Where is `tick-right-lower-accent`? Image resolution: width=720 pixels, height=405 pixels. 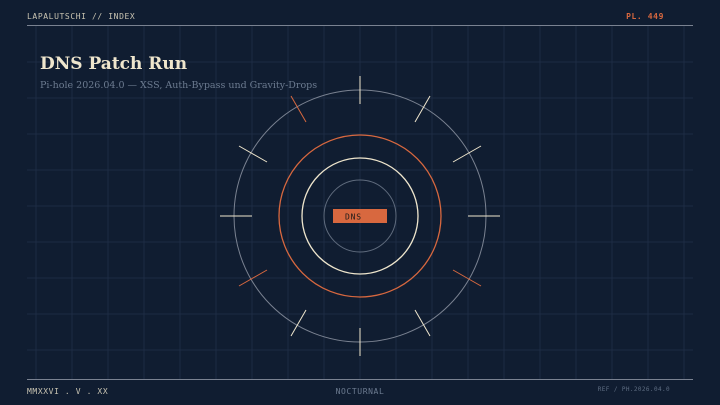
tick-right-lower-accent is located at coordinates (467, 278).